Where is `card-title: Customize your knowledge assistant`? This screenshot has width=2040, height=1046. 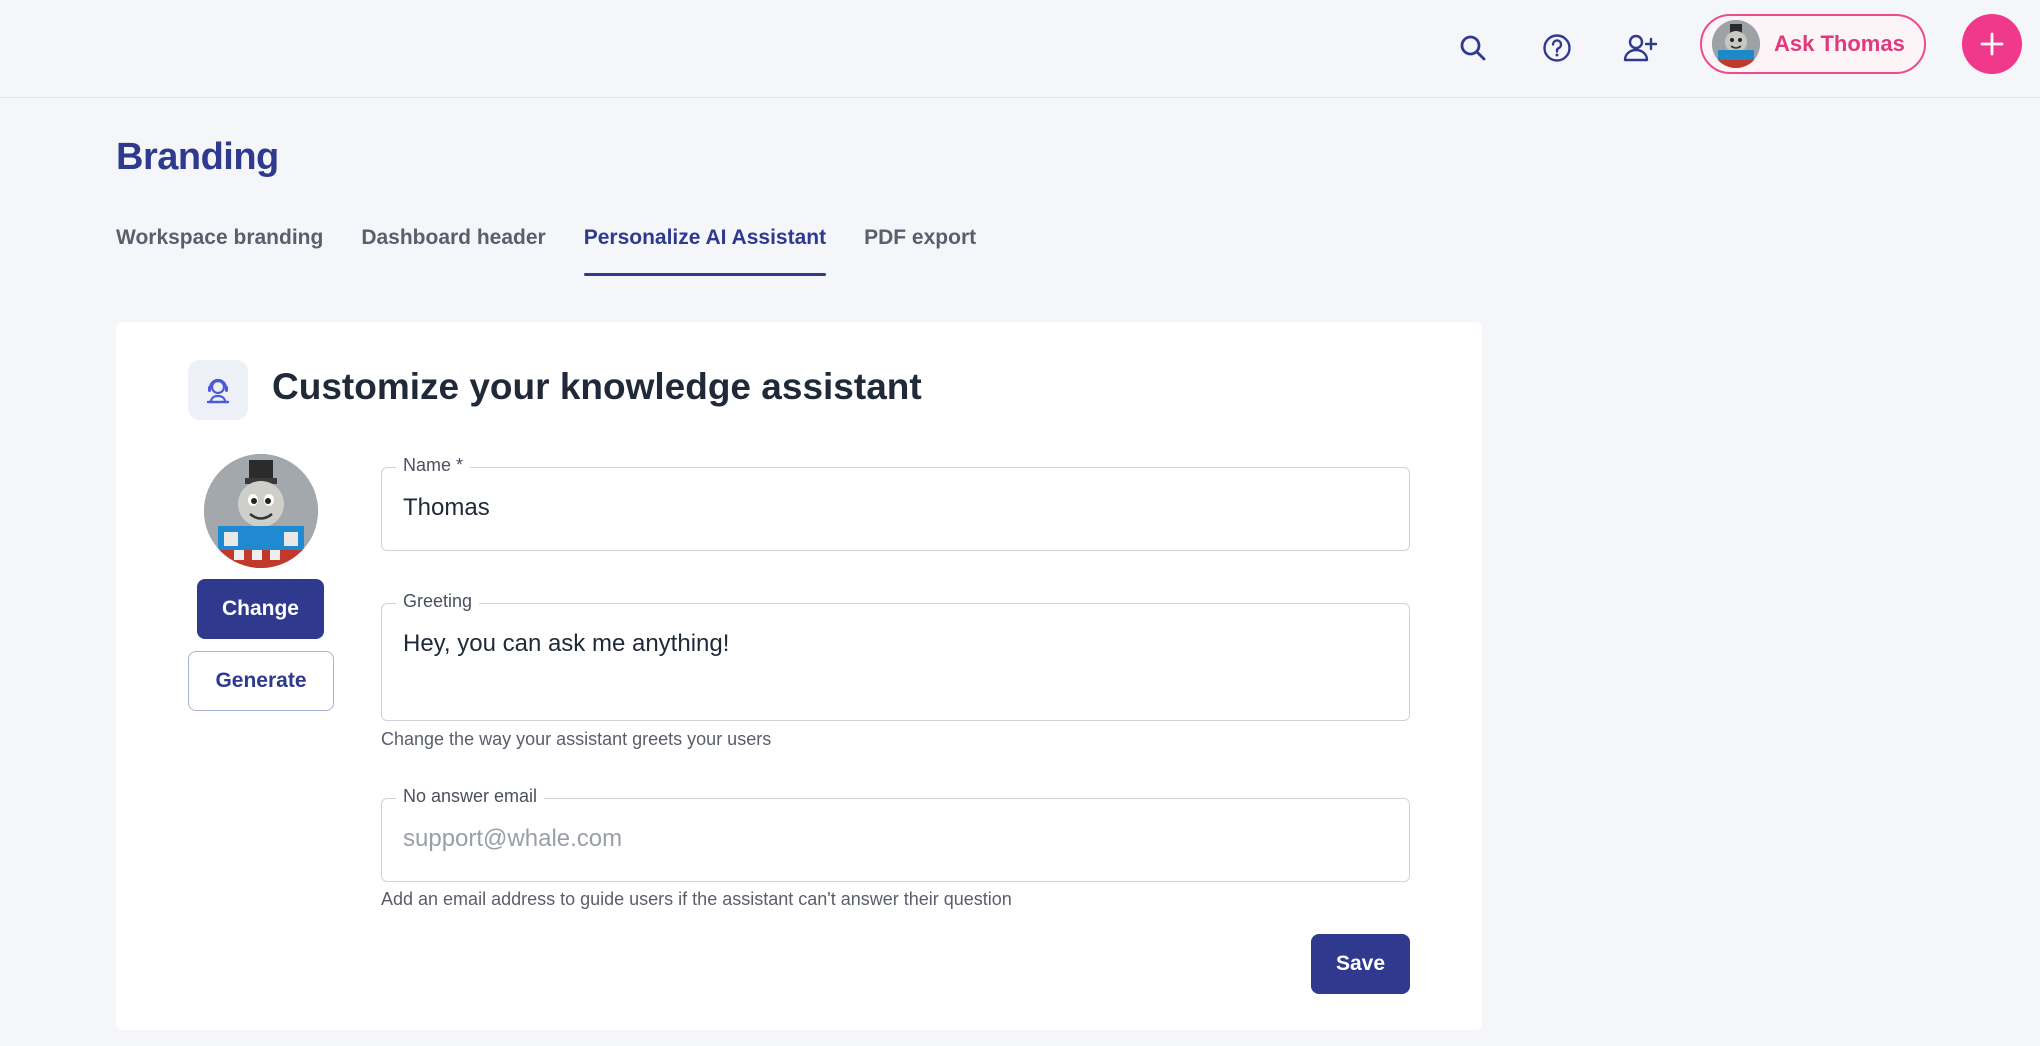
card-title: Customize your knowledge assistant is located at coordinates (597, 386).